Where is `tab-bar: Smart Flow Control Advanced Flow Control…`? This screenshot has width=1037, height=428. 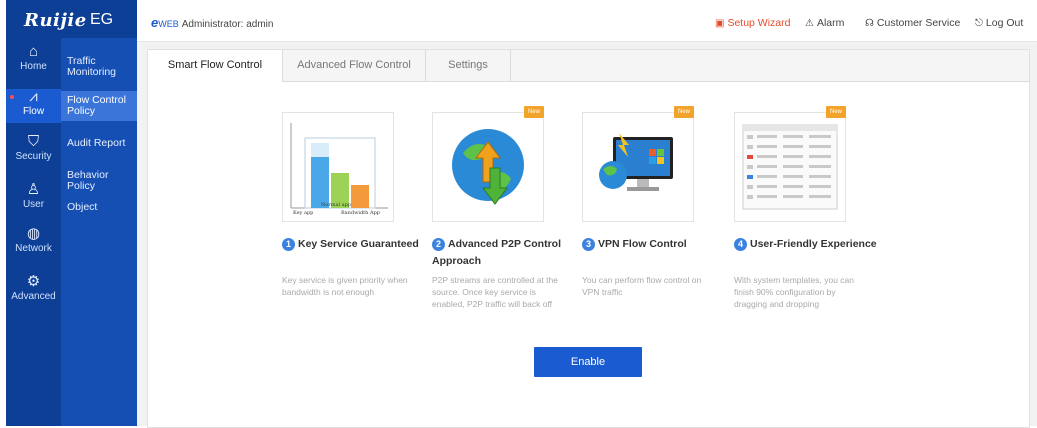 tab-bar: Smart Flow Control Advanced Flow Control… is located at coordinates (588, 66).